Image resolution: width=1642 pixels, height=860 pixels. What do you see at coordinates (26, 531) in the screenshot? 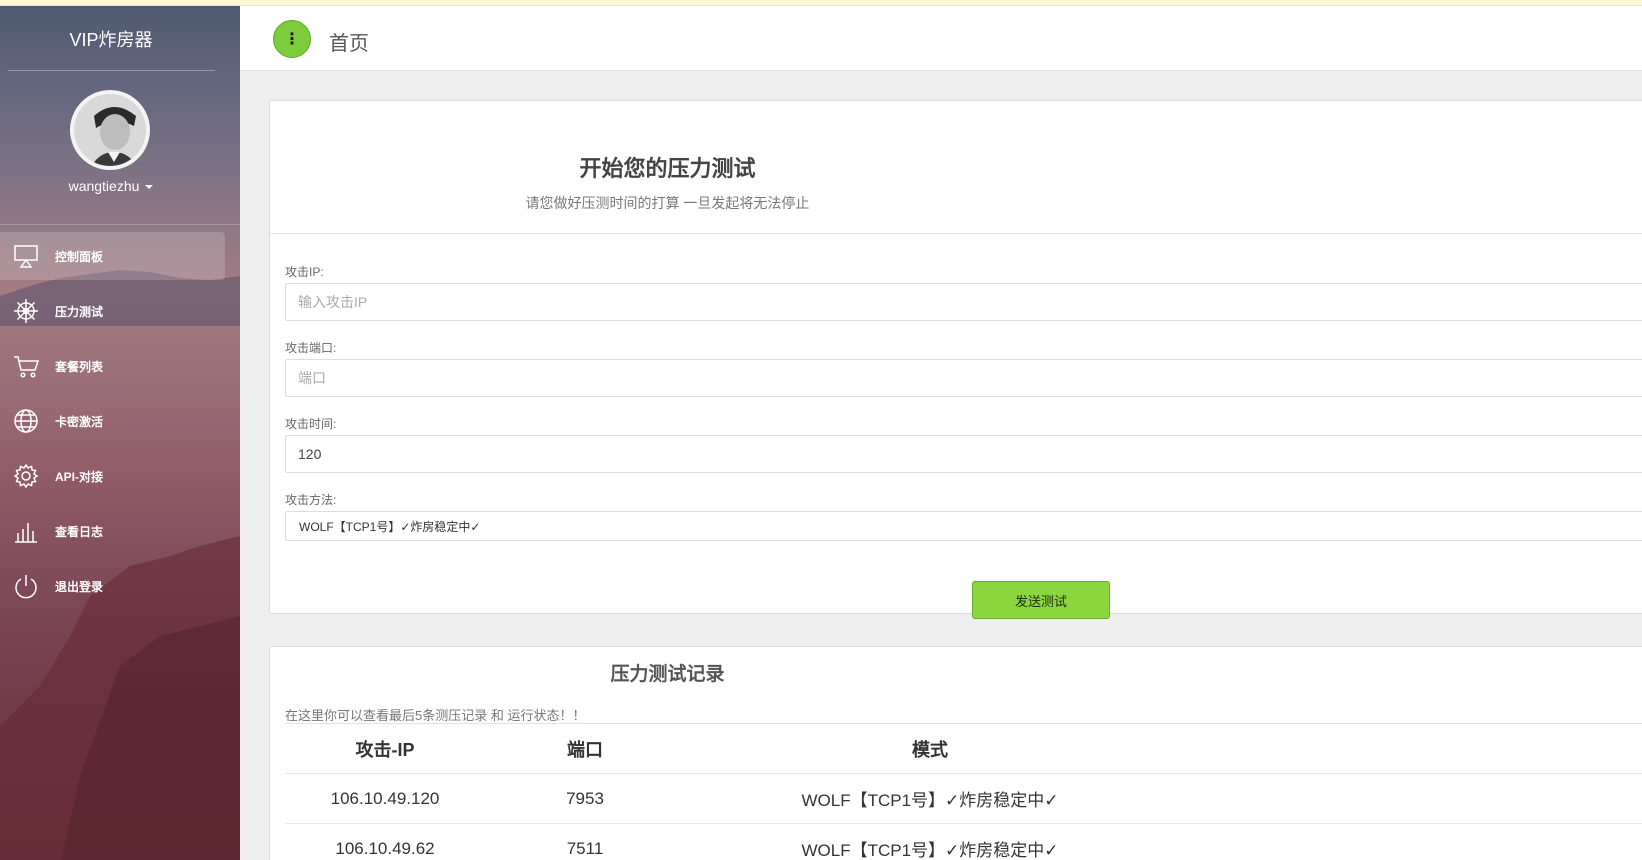
I see `bar-chart-icon` at bounding box center [26, 531].